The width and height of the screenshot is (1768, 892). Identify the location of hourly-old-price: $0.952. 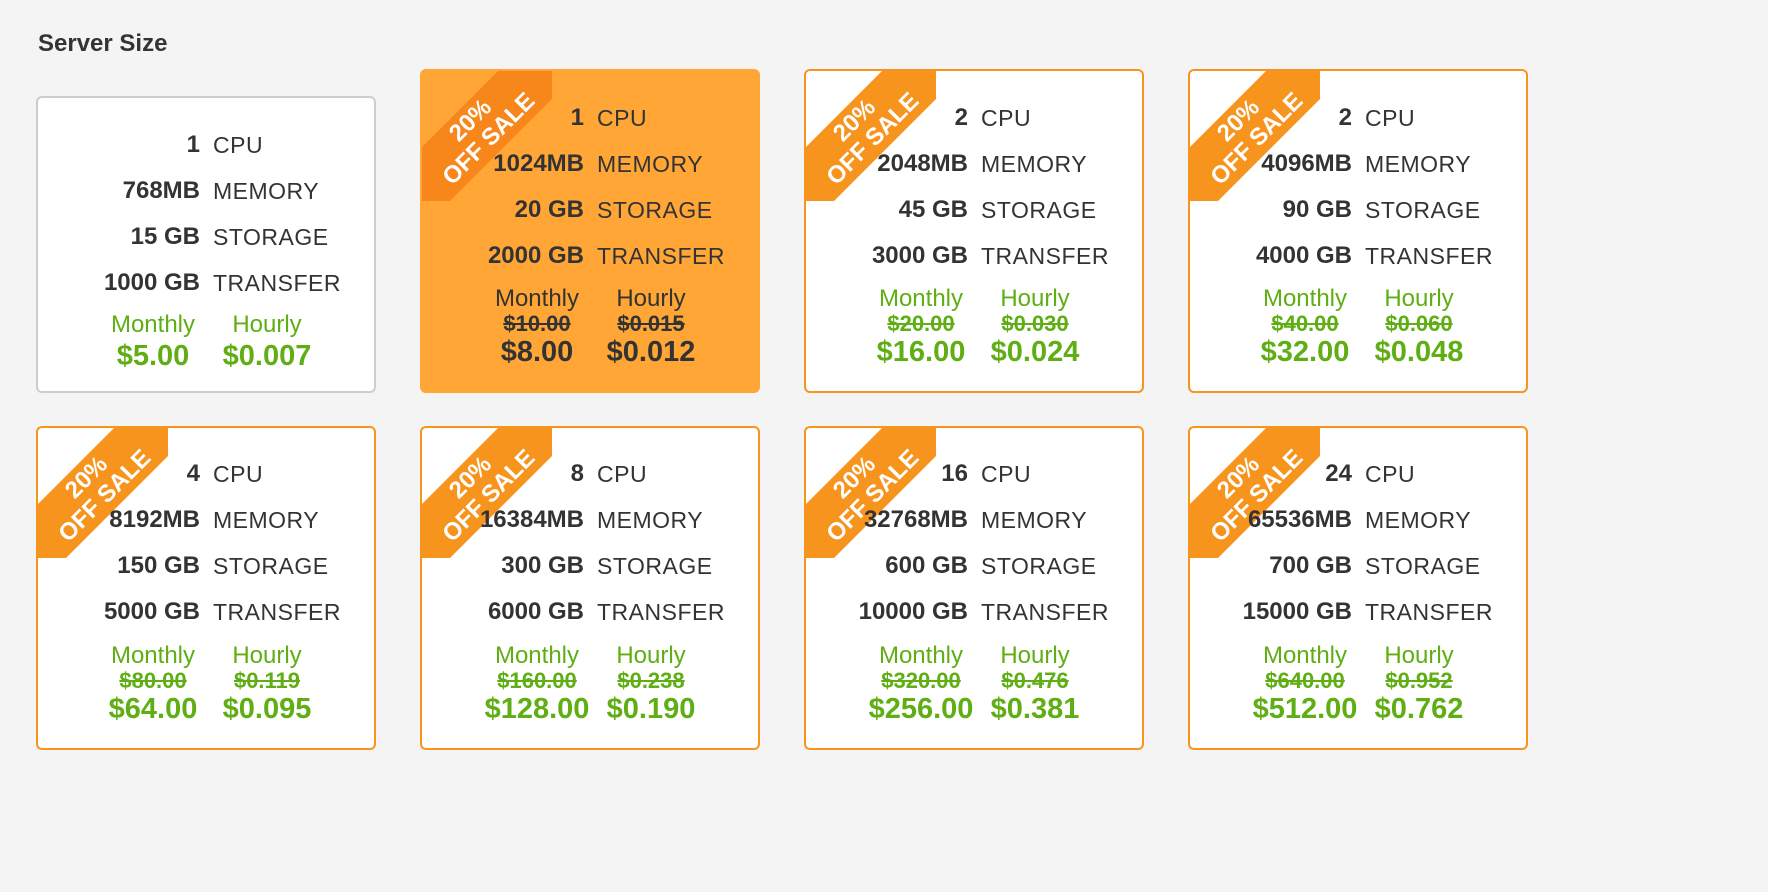
(1419, 680).